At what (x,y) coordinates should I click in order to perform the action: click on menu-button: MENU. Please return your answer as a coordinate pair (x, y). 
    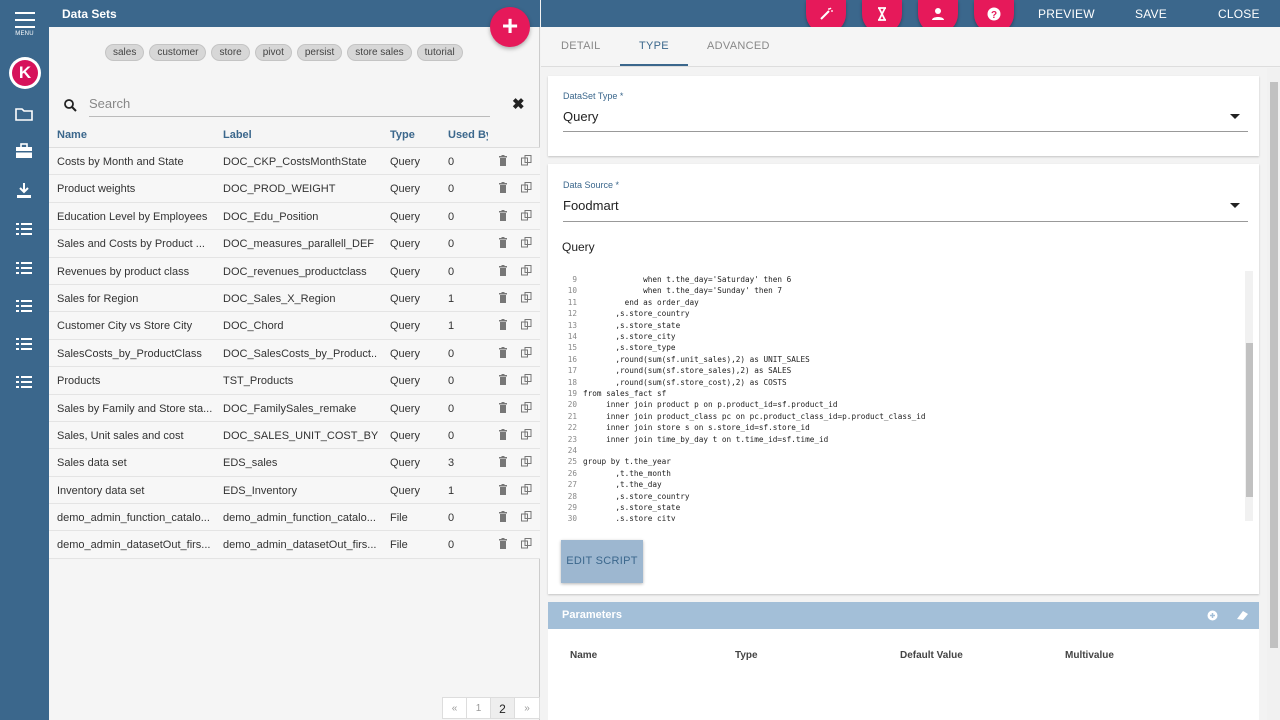
    Looking at the image, I should click on (24, 24).